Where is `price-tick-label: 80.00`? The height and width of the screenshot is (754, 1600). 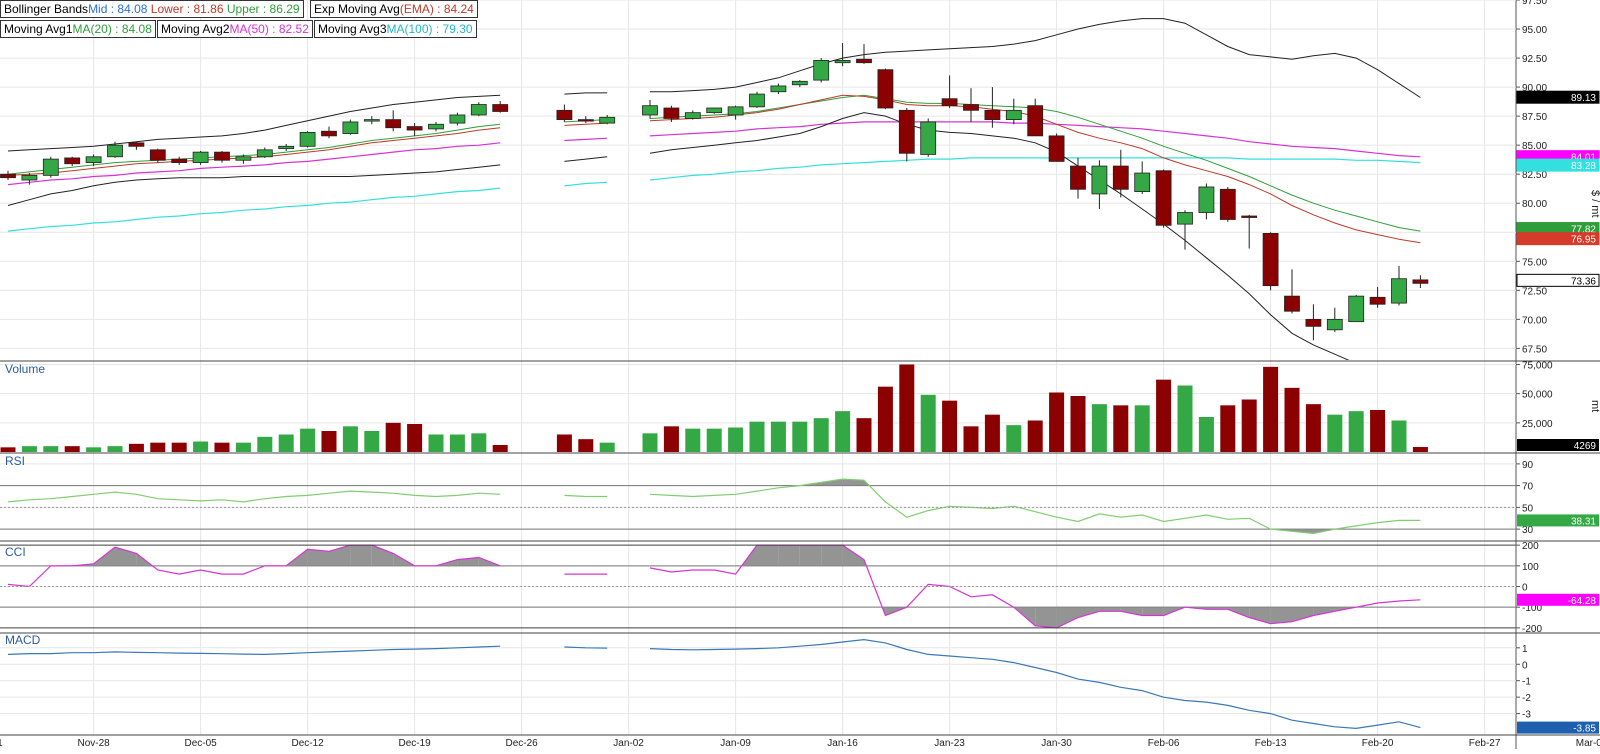 price-tick-label: 80.00 is located at coordinates (1534, 204).